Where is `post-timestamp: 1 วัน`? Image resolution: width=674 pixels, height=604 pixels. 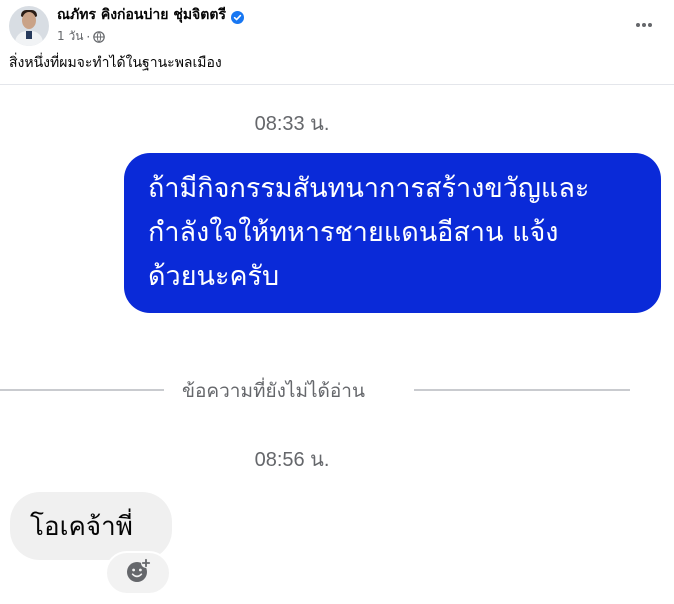
post-timestamp: 1 วัน is located at coordinates (70, 36).